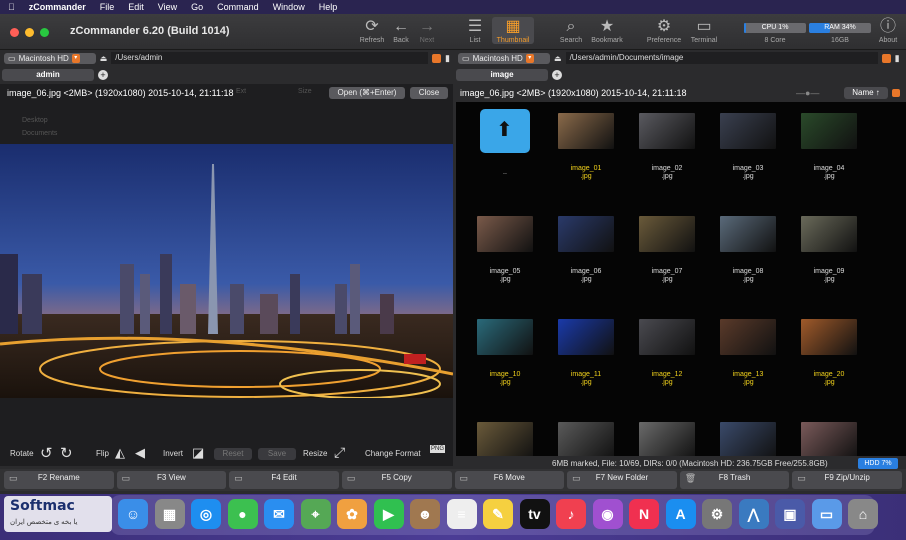 This screenshot has width=906, height=540. Describe the element at coordinates (388, 514) in the screenshot. I see `dock-facetime-icon: ▶` at that location.